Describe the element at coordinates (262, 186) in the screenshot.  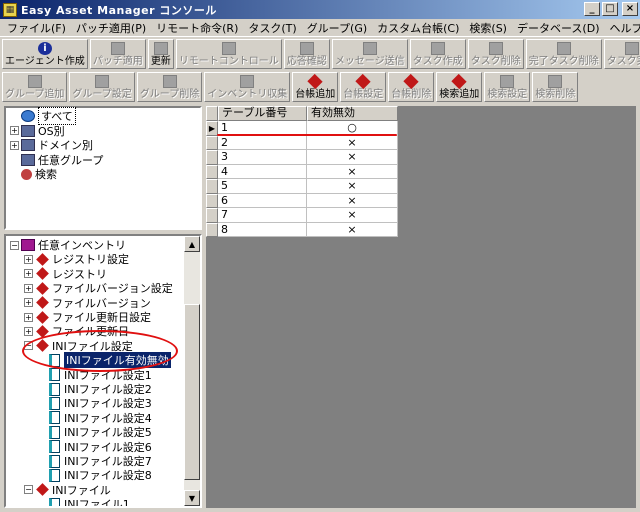
I see `cell-table-number: 5` at that location.